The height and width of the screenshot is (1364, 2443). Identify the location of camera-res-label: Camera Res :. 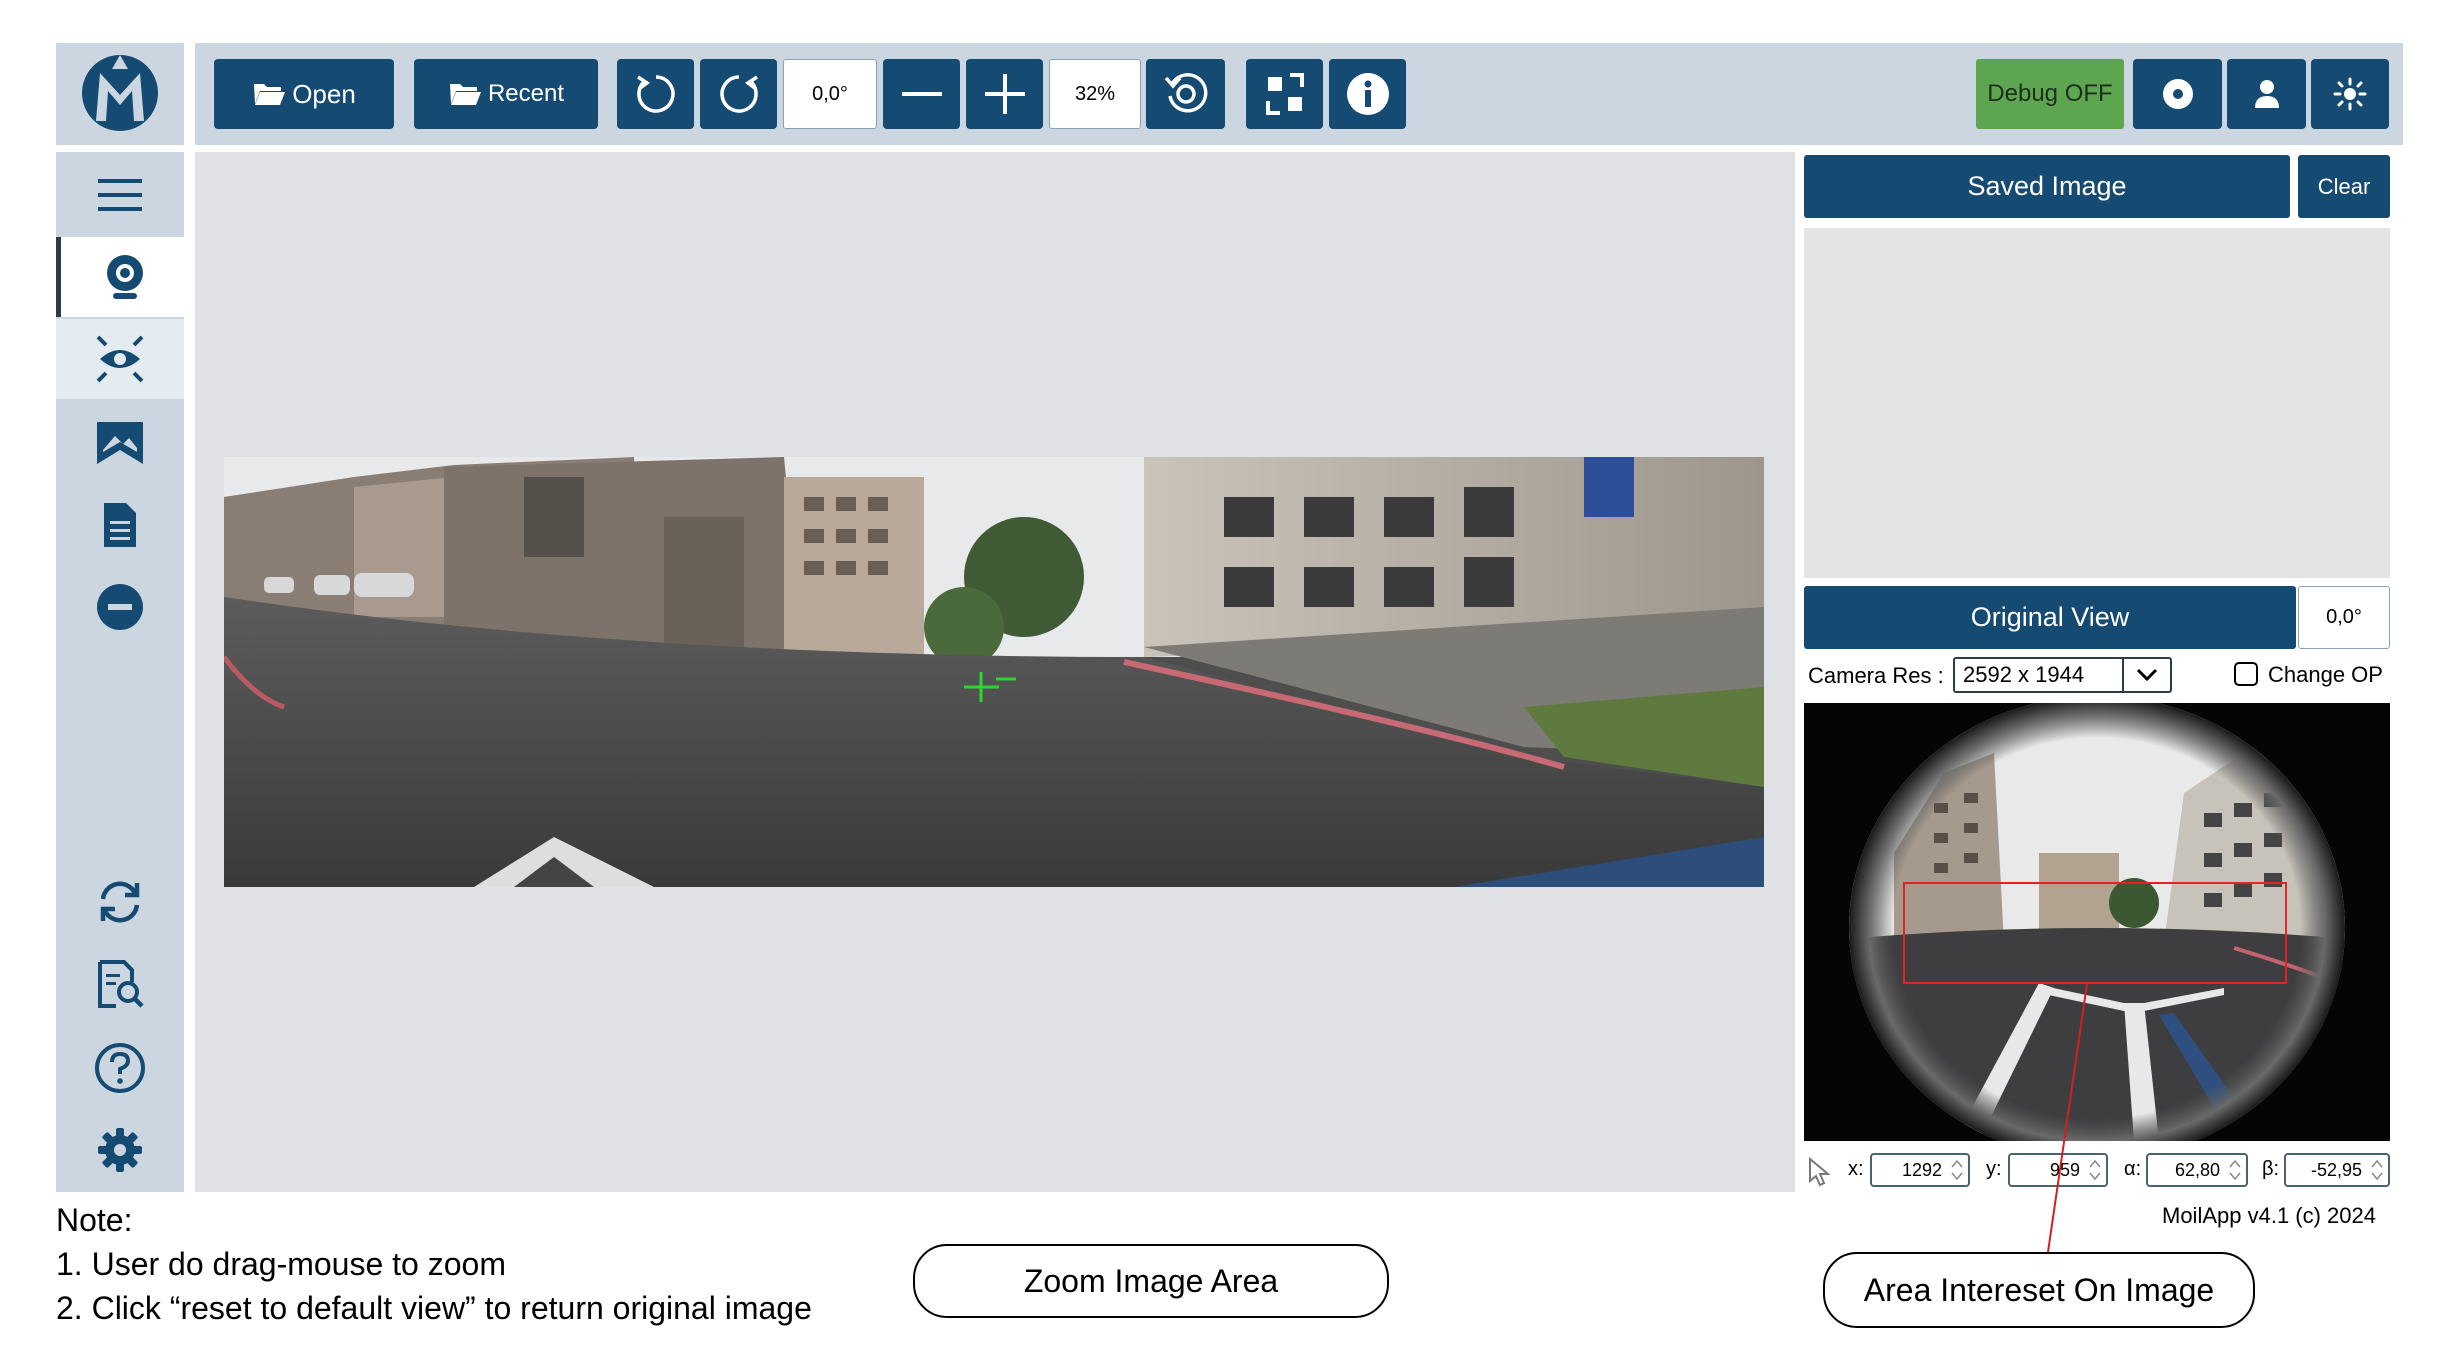
(1876, 675).